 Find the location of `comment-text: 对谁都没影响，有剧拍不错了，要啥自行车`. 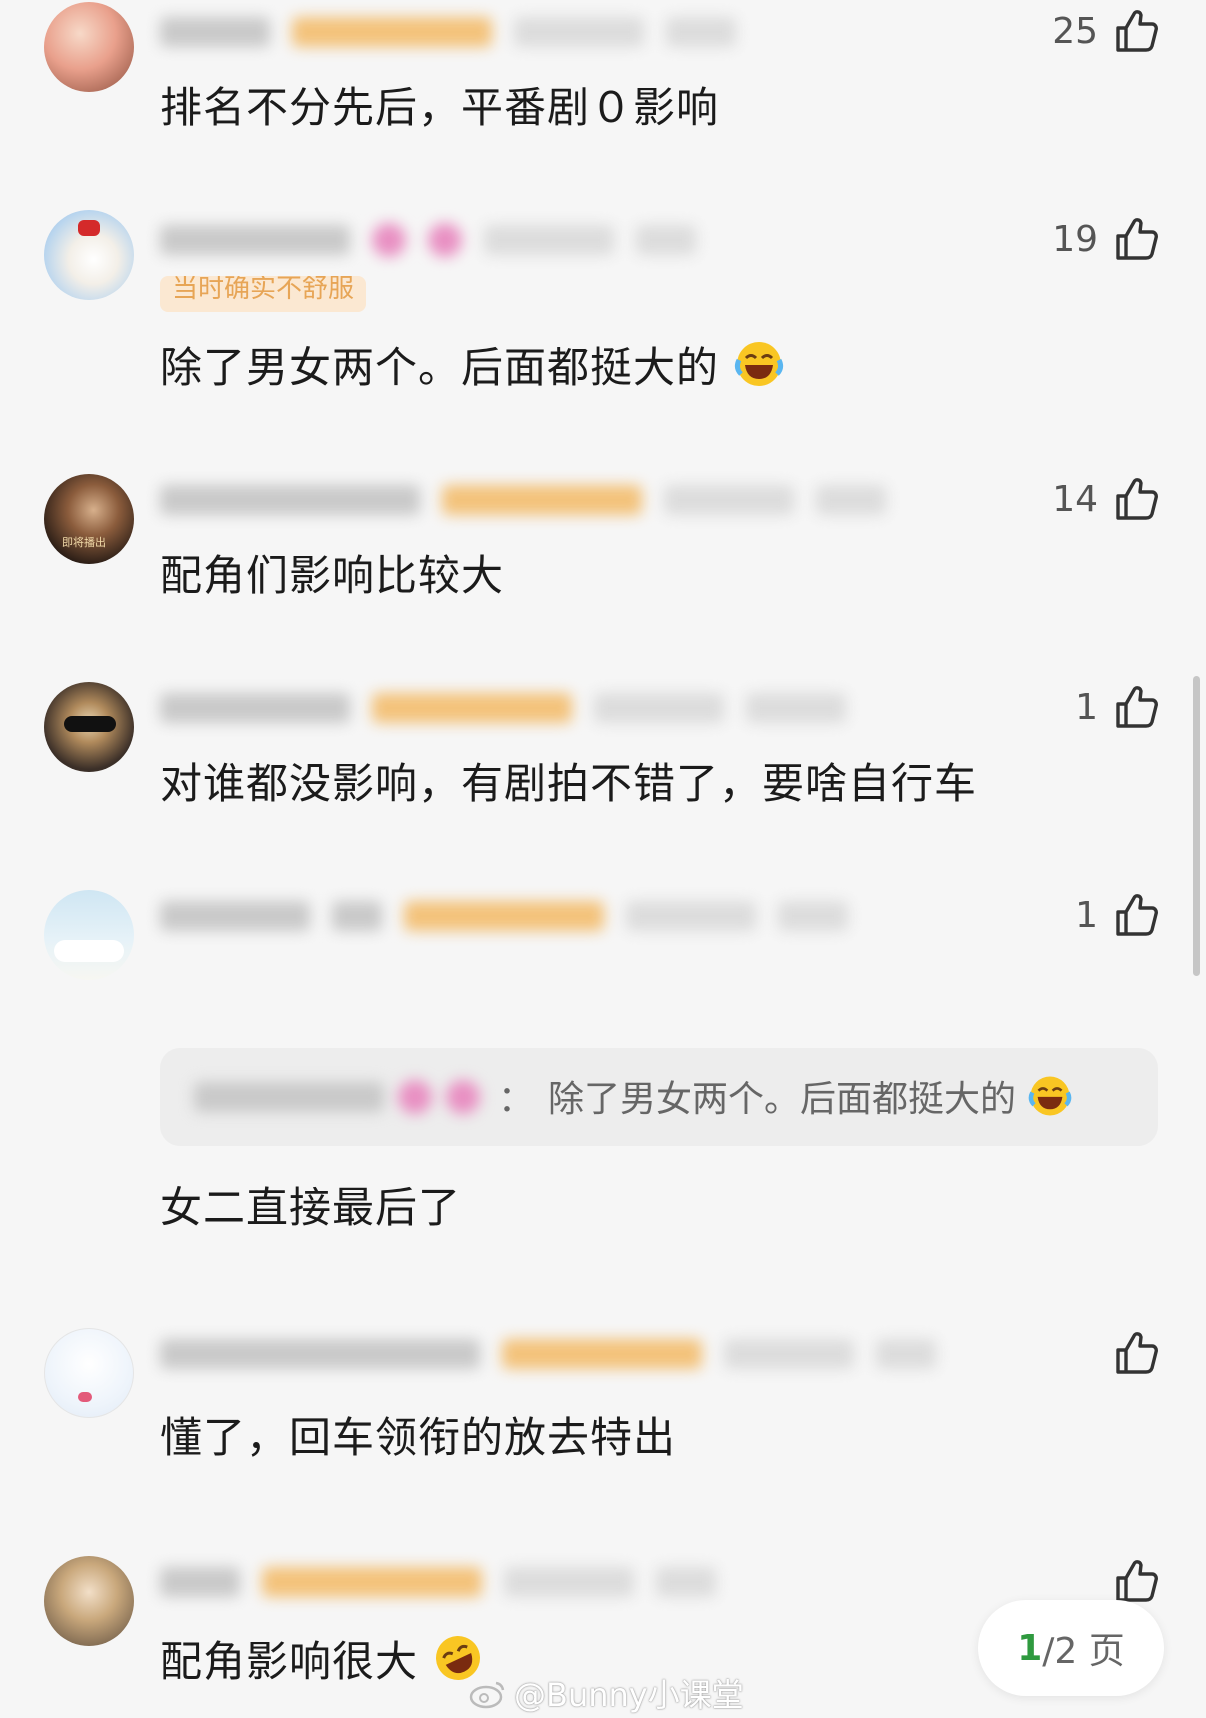

comment-text: 对谁都没影响，有剧拍不错了，要啥自行车 is located at coordinates (569, 783).